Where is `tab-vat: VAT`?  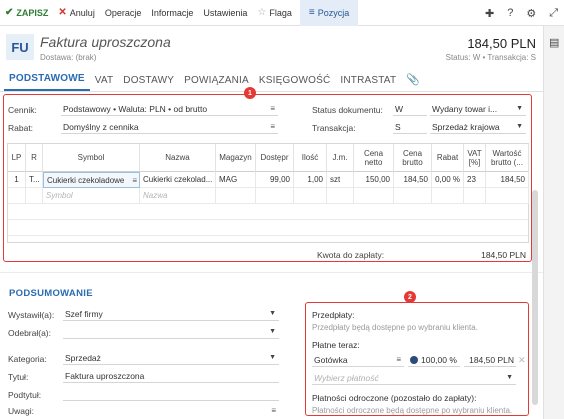 tab-vat: VAT is located at coordinates (104, 83).